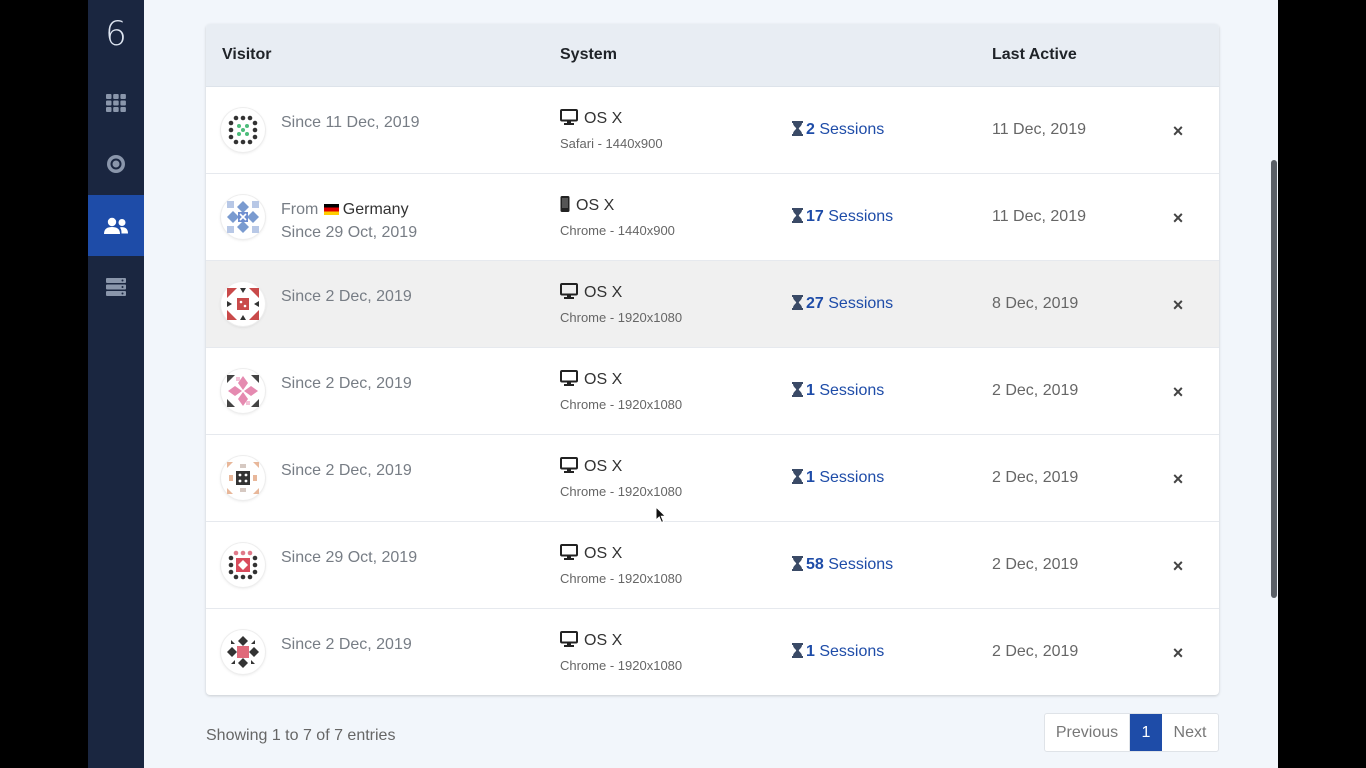  I want to click on sessions-count: 27, so click(815, 303).